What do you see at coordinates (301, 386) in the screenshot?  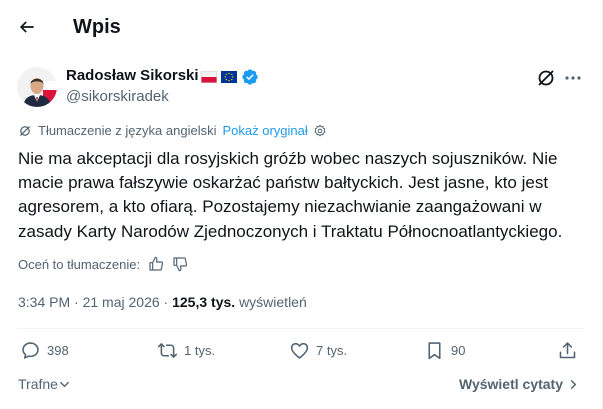 I see `replies-footer: Trafne Wyświetl cytaty` at bounding box center [301, 386].